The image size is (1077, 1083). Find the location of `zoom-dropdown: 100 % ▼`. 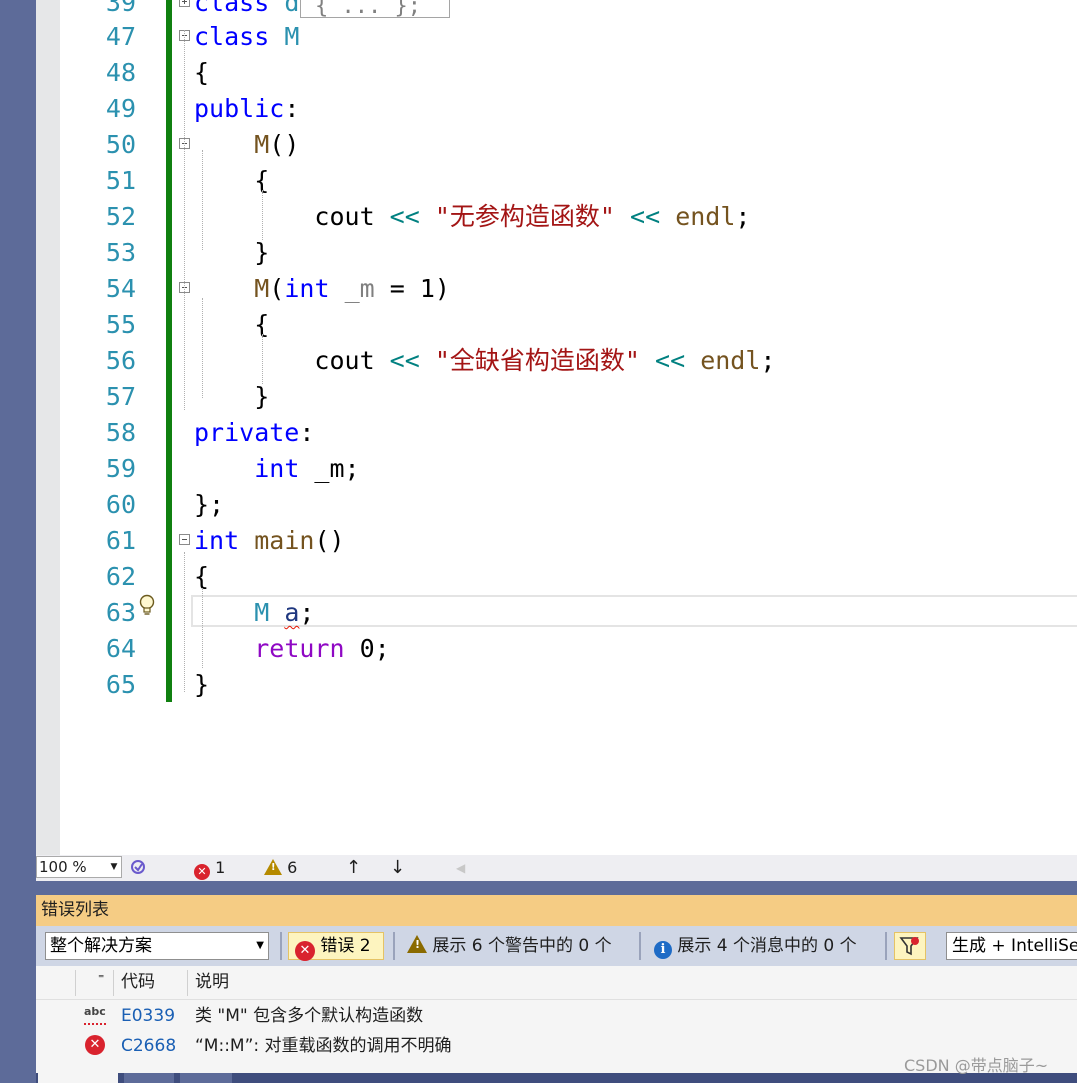

zoom-dropdown: 100 % ▼ is located at coordinates (79, 867).